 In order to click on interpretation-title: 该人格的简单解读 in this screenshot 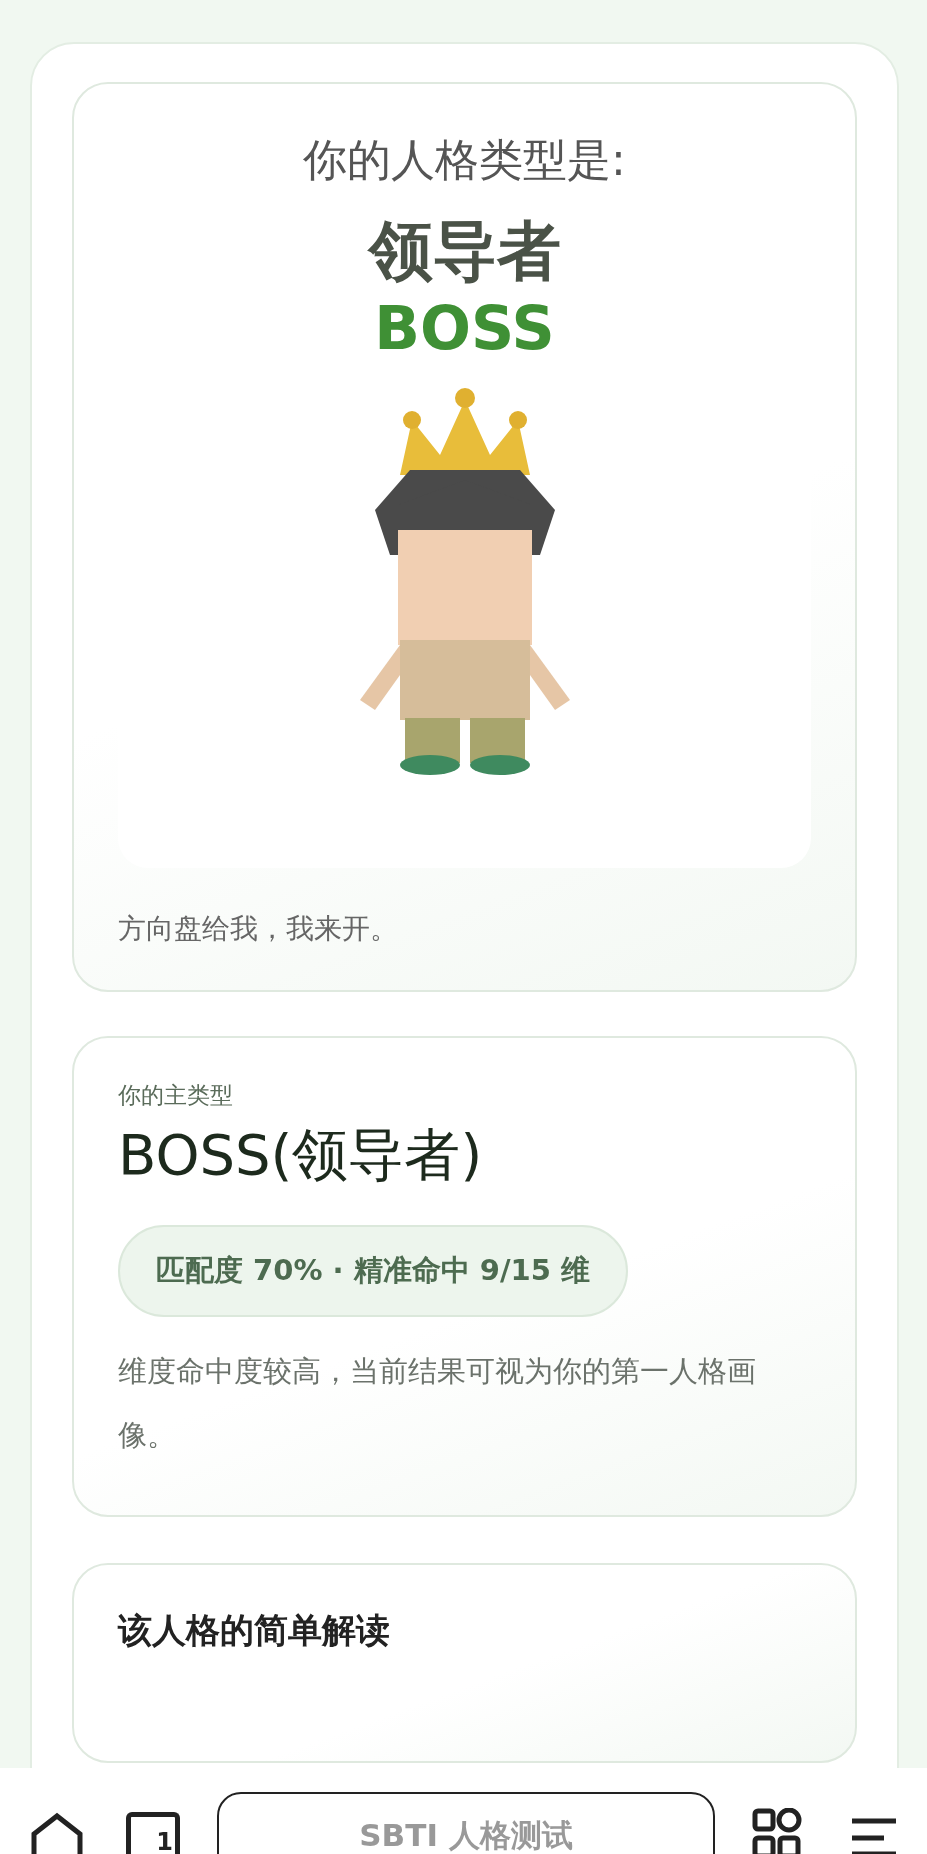, I will do `click(254, 1630)`.